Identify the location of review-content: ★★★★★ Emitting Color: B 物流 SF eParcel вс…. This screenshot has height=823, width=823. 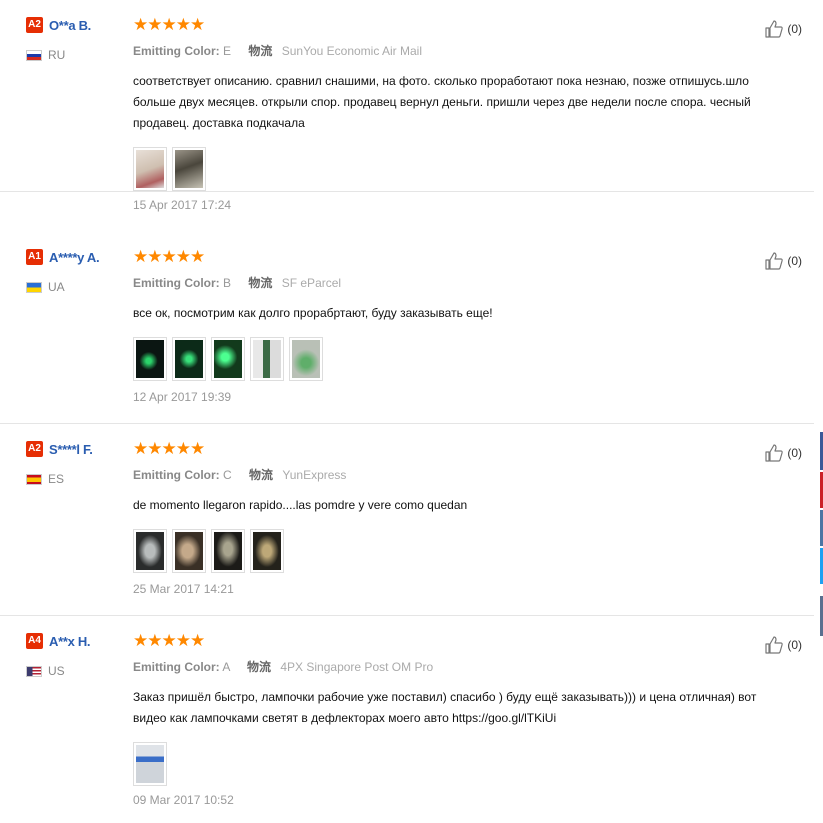
(463, 314).